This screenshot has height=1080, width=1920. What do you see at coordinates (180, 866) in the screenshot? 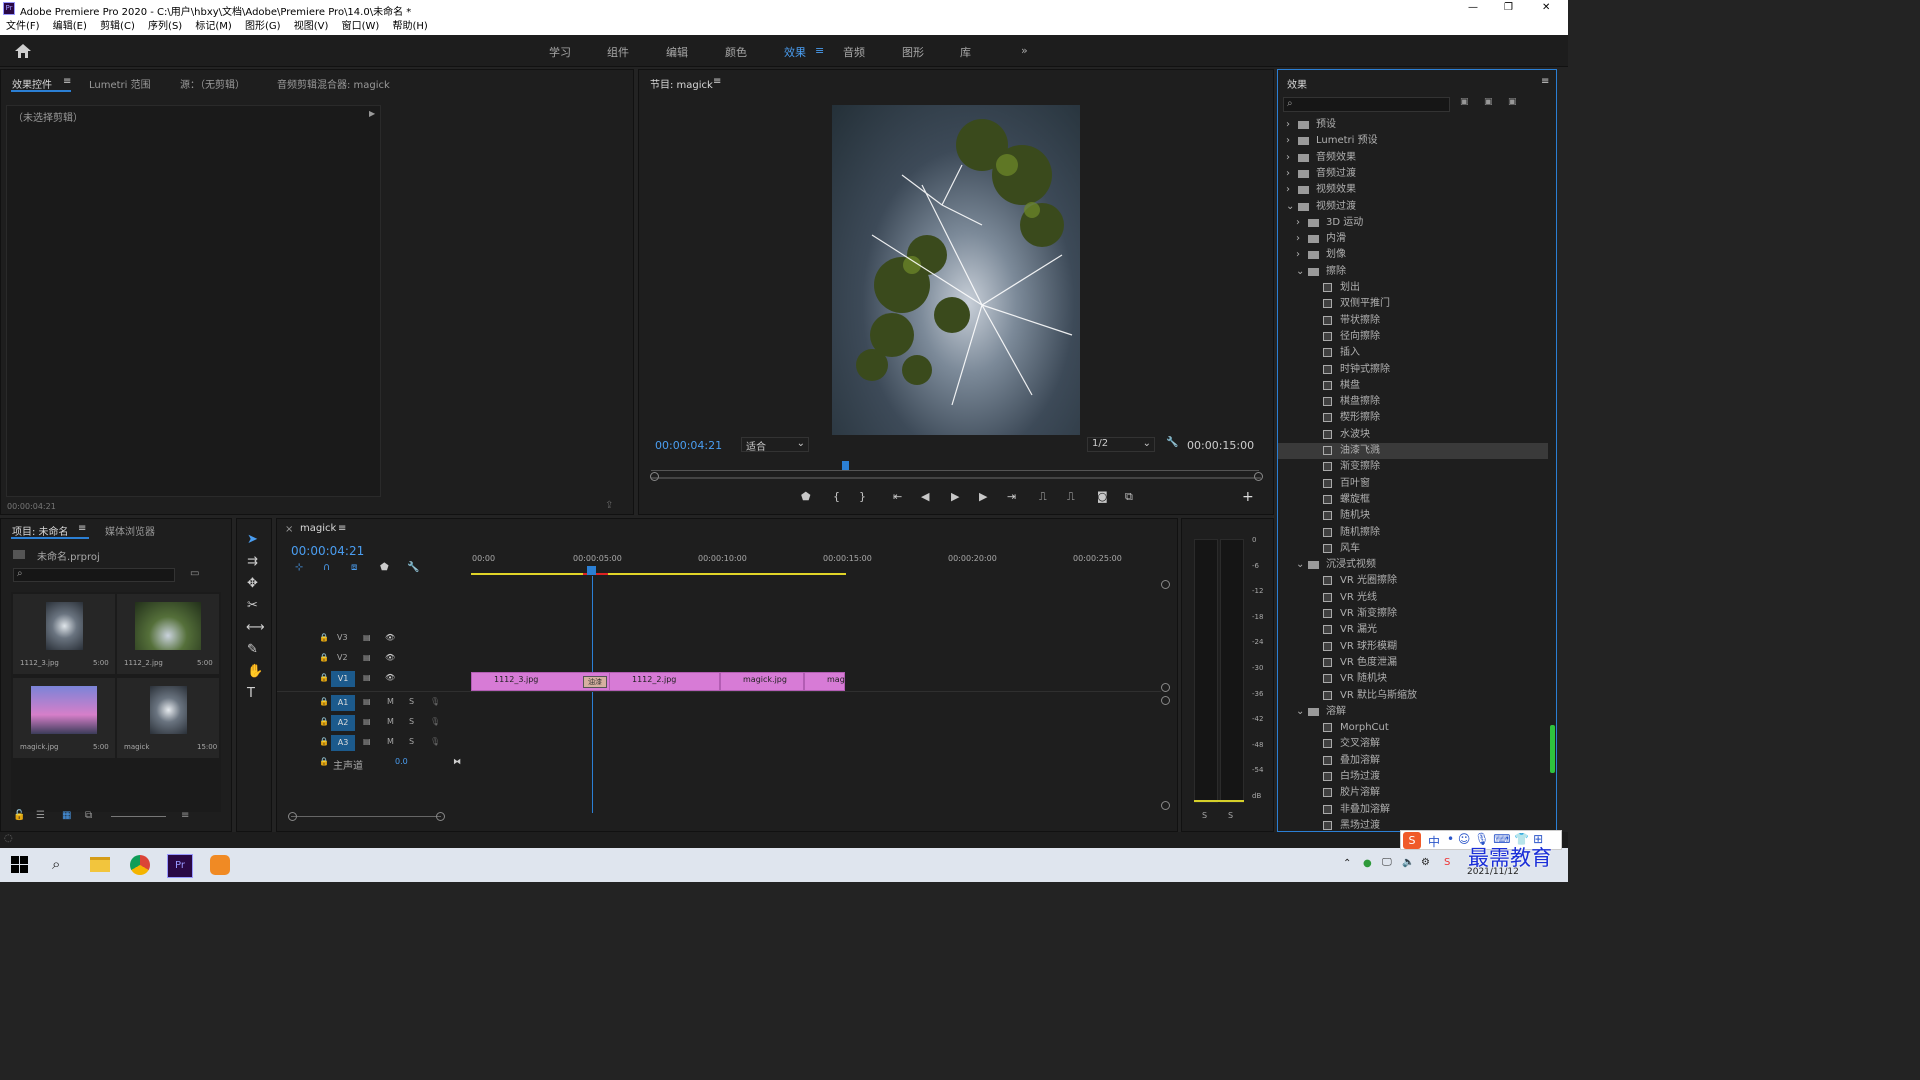
I see `premiere-taskbar-icon: Pr` at bounding box center [180, 866].